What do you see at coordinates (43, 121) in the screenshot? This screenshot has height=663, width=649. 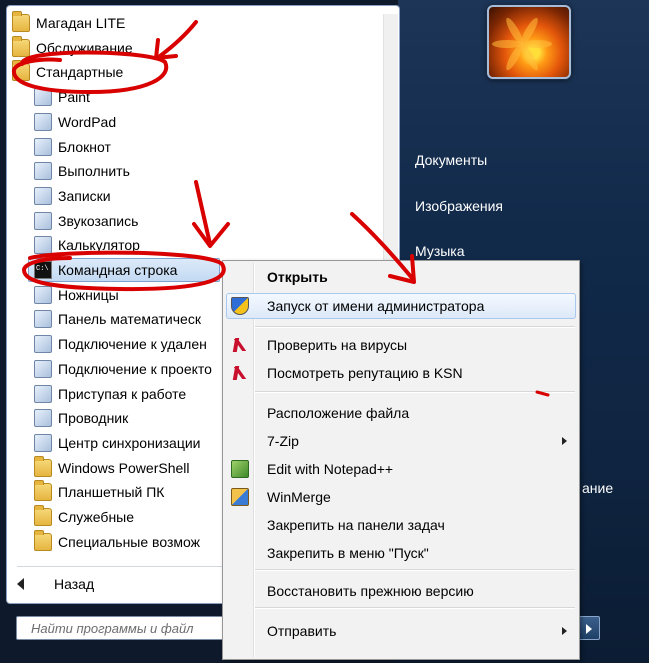 I see `wordpad-icon` at bounding box center [43, 121].